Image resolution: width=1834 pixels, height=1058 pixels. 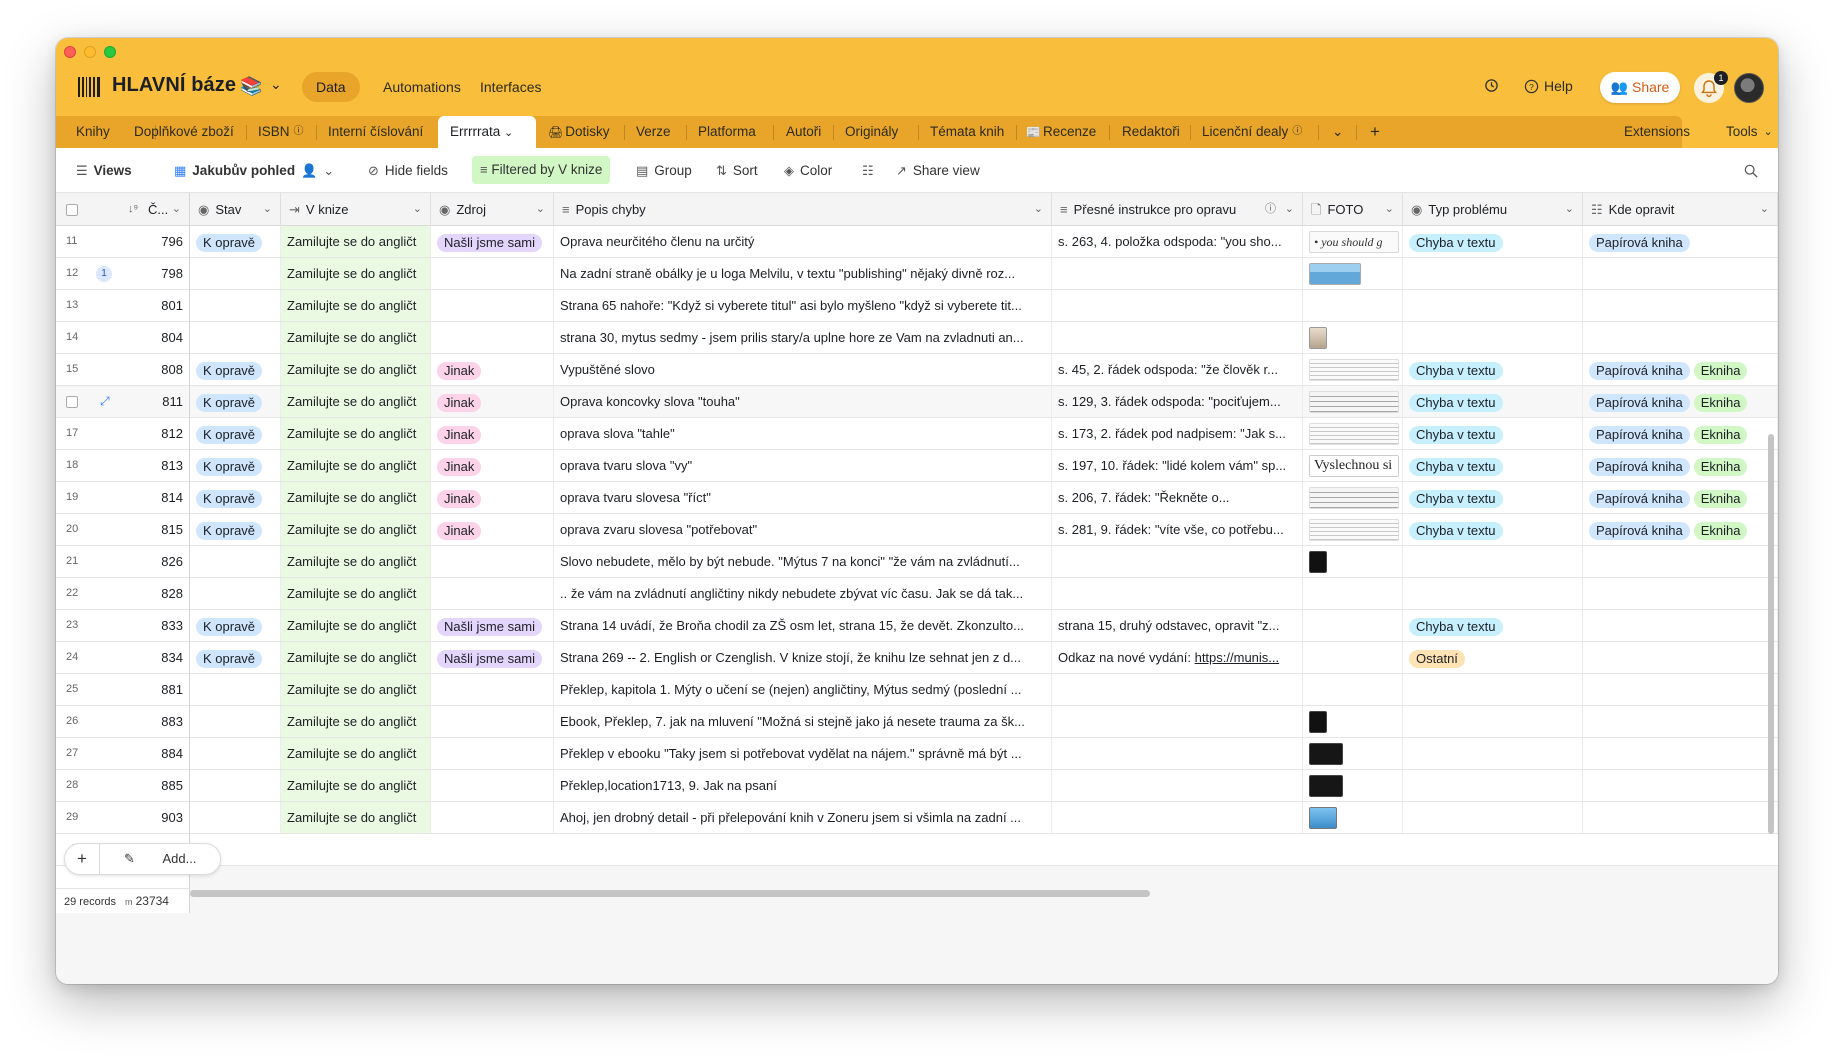 What do you see at coordinates (579, 132) in the screenshot?
I see `tab-dotisky: 🖨 Dotisky` at bounding box center [579, 132].